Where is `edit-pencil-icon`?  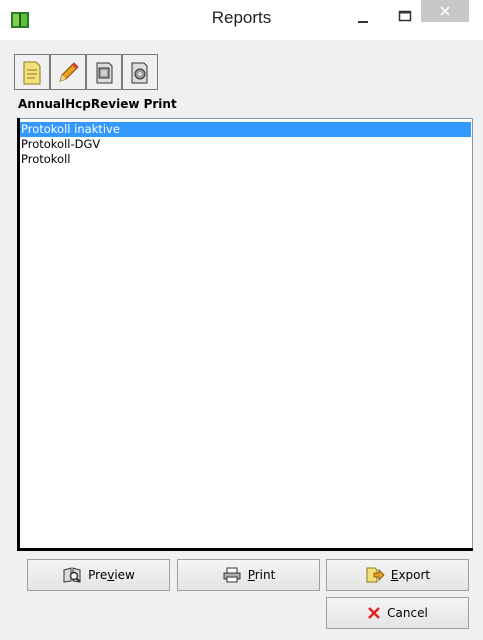
edit-pencil-icon is located at coordinates (69, 72).